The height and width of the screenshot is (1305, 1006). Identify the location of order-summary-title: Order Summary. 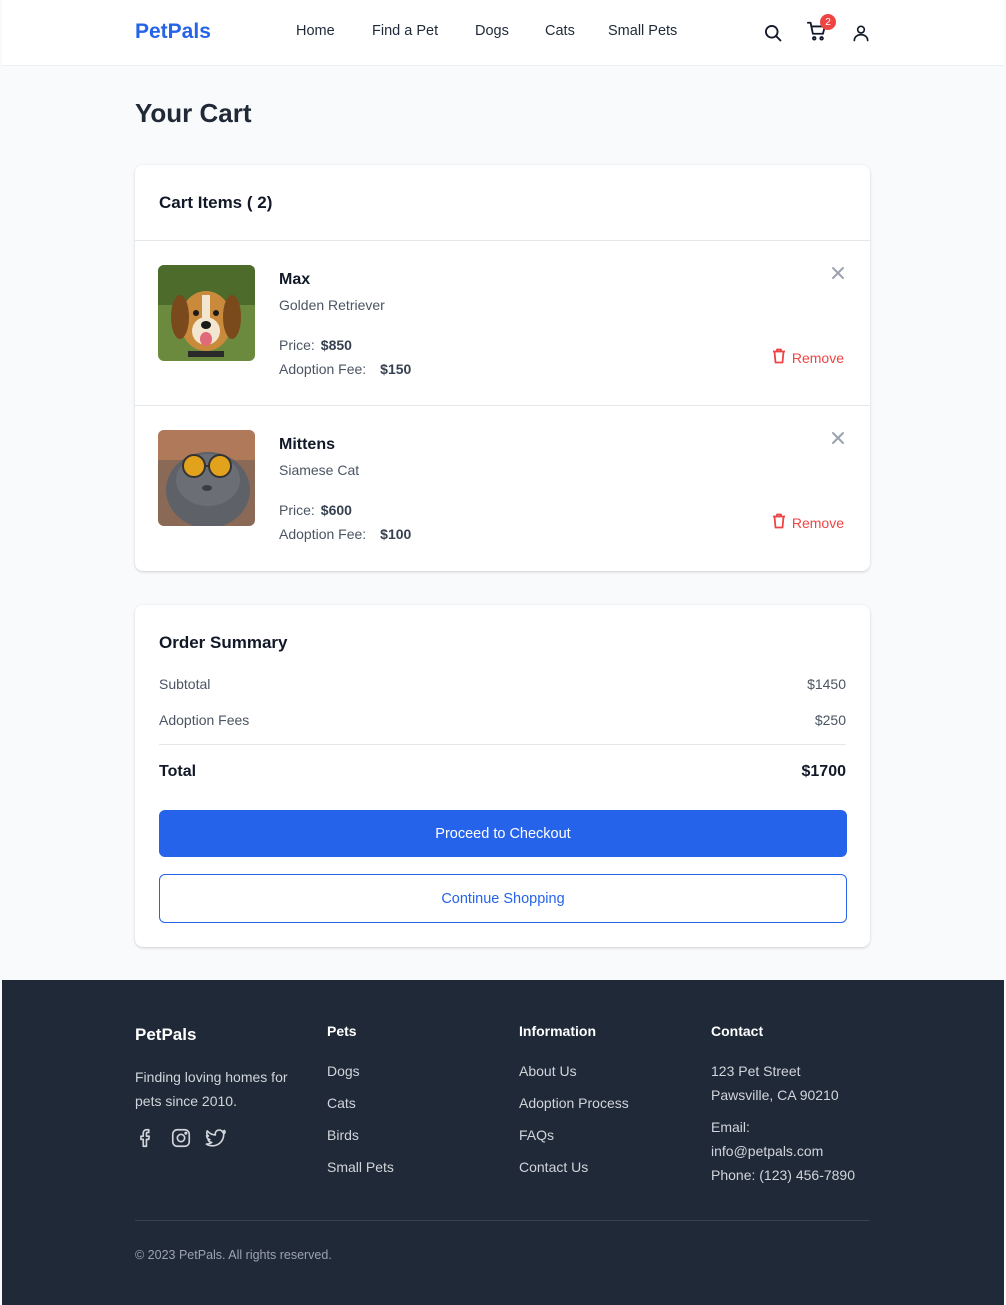
(223, 642).